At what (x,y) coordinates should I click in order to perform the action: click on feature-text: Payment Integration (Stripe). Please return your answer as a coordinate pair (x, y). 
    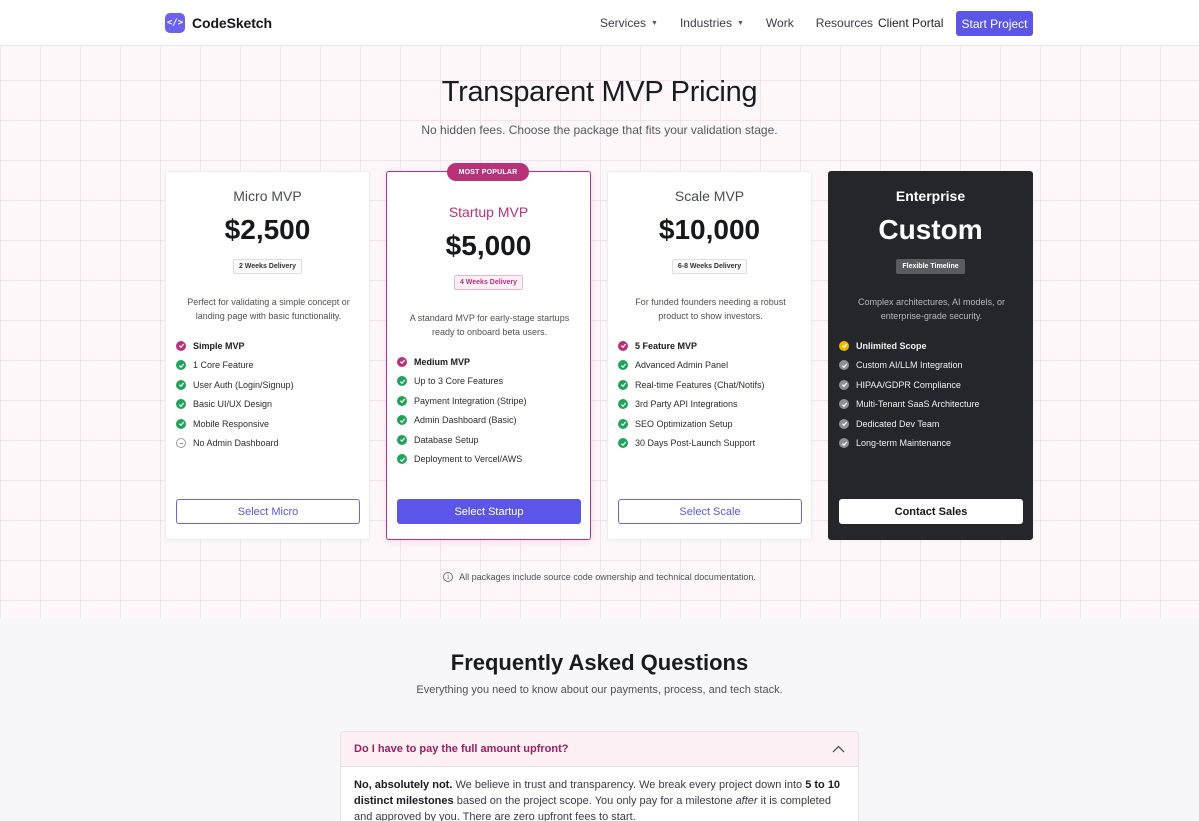
    Looking at the image, I should click on (470, 400).